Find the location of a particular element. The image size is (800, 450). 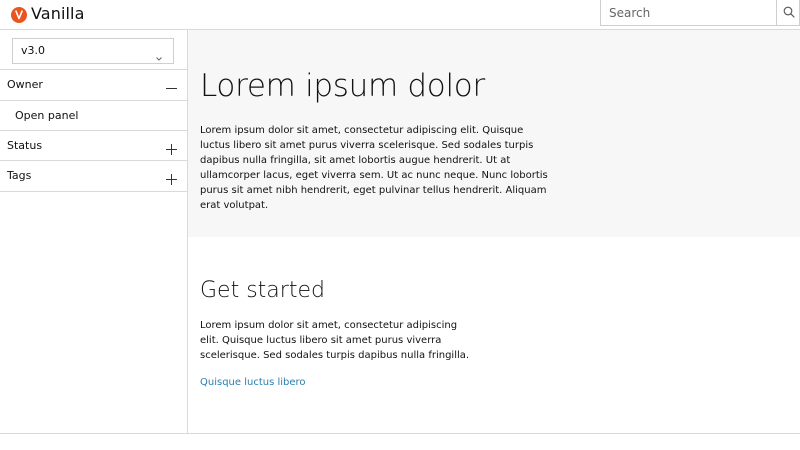

search-button is located at coordinates (788, 12).